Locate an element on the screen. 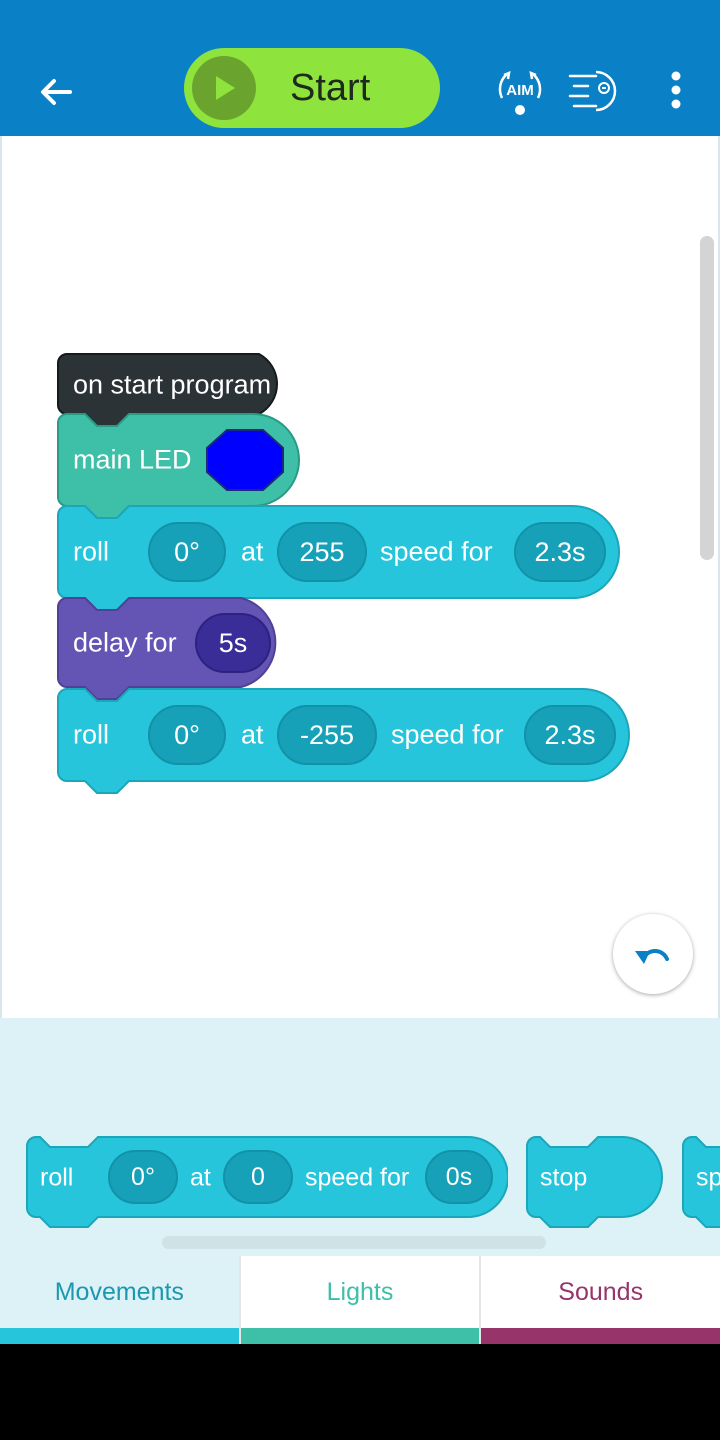 The width and height of the screenshot is (720, 1440). category-tabs: Movements Lights Sounds is located at coordinates (360, 1300).